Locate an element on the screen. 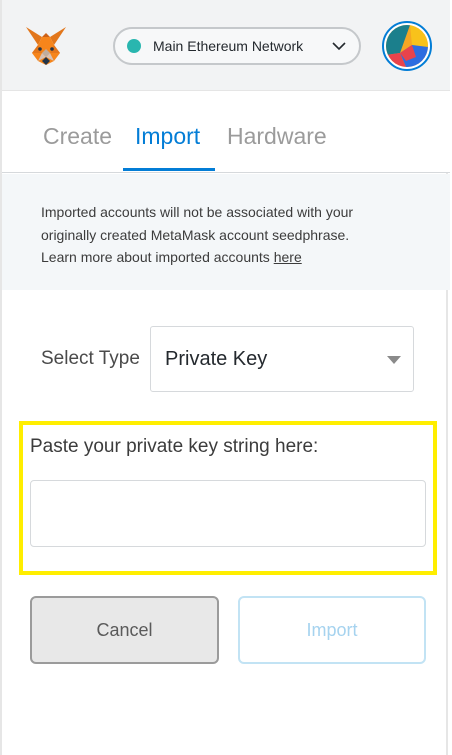  tab-import: Import is located at coordinates (167, 136).